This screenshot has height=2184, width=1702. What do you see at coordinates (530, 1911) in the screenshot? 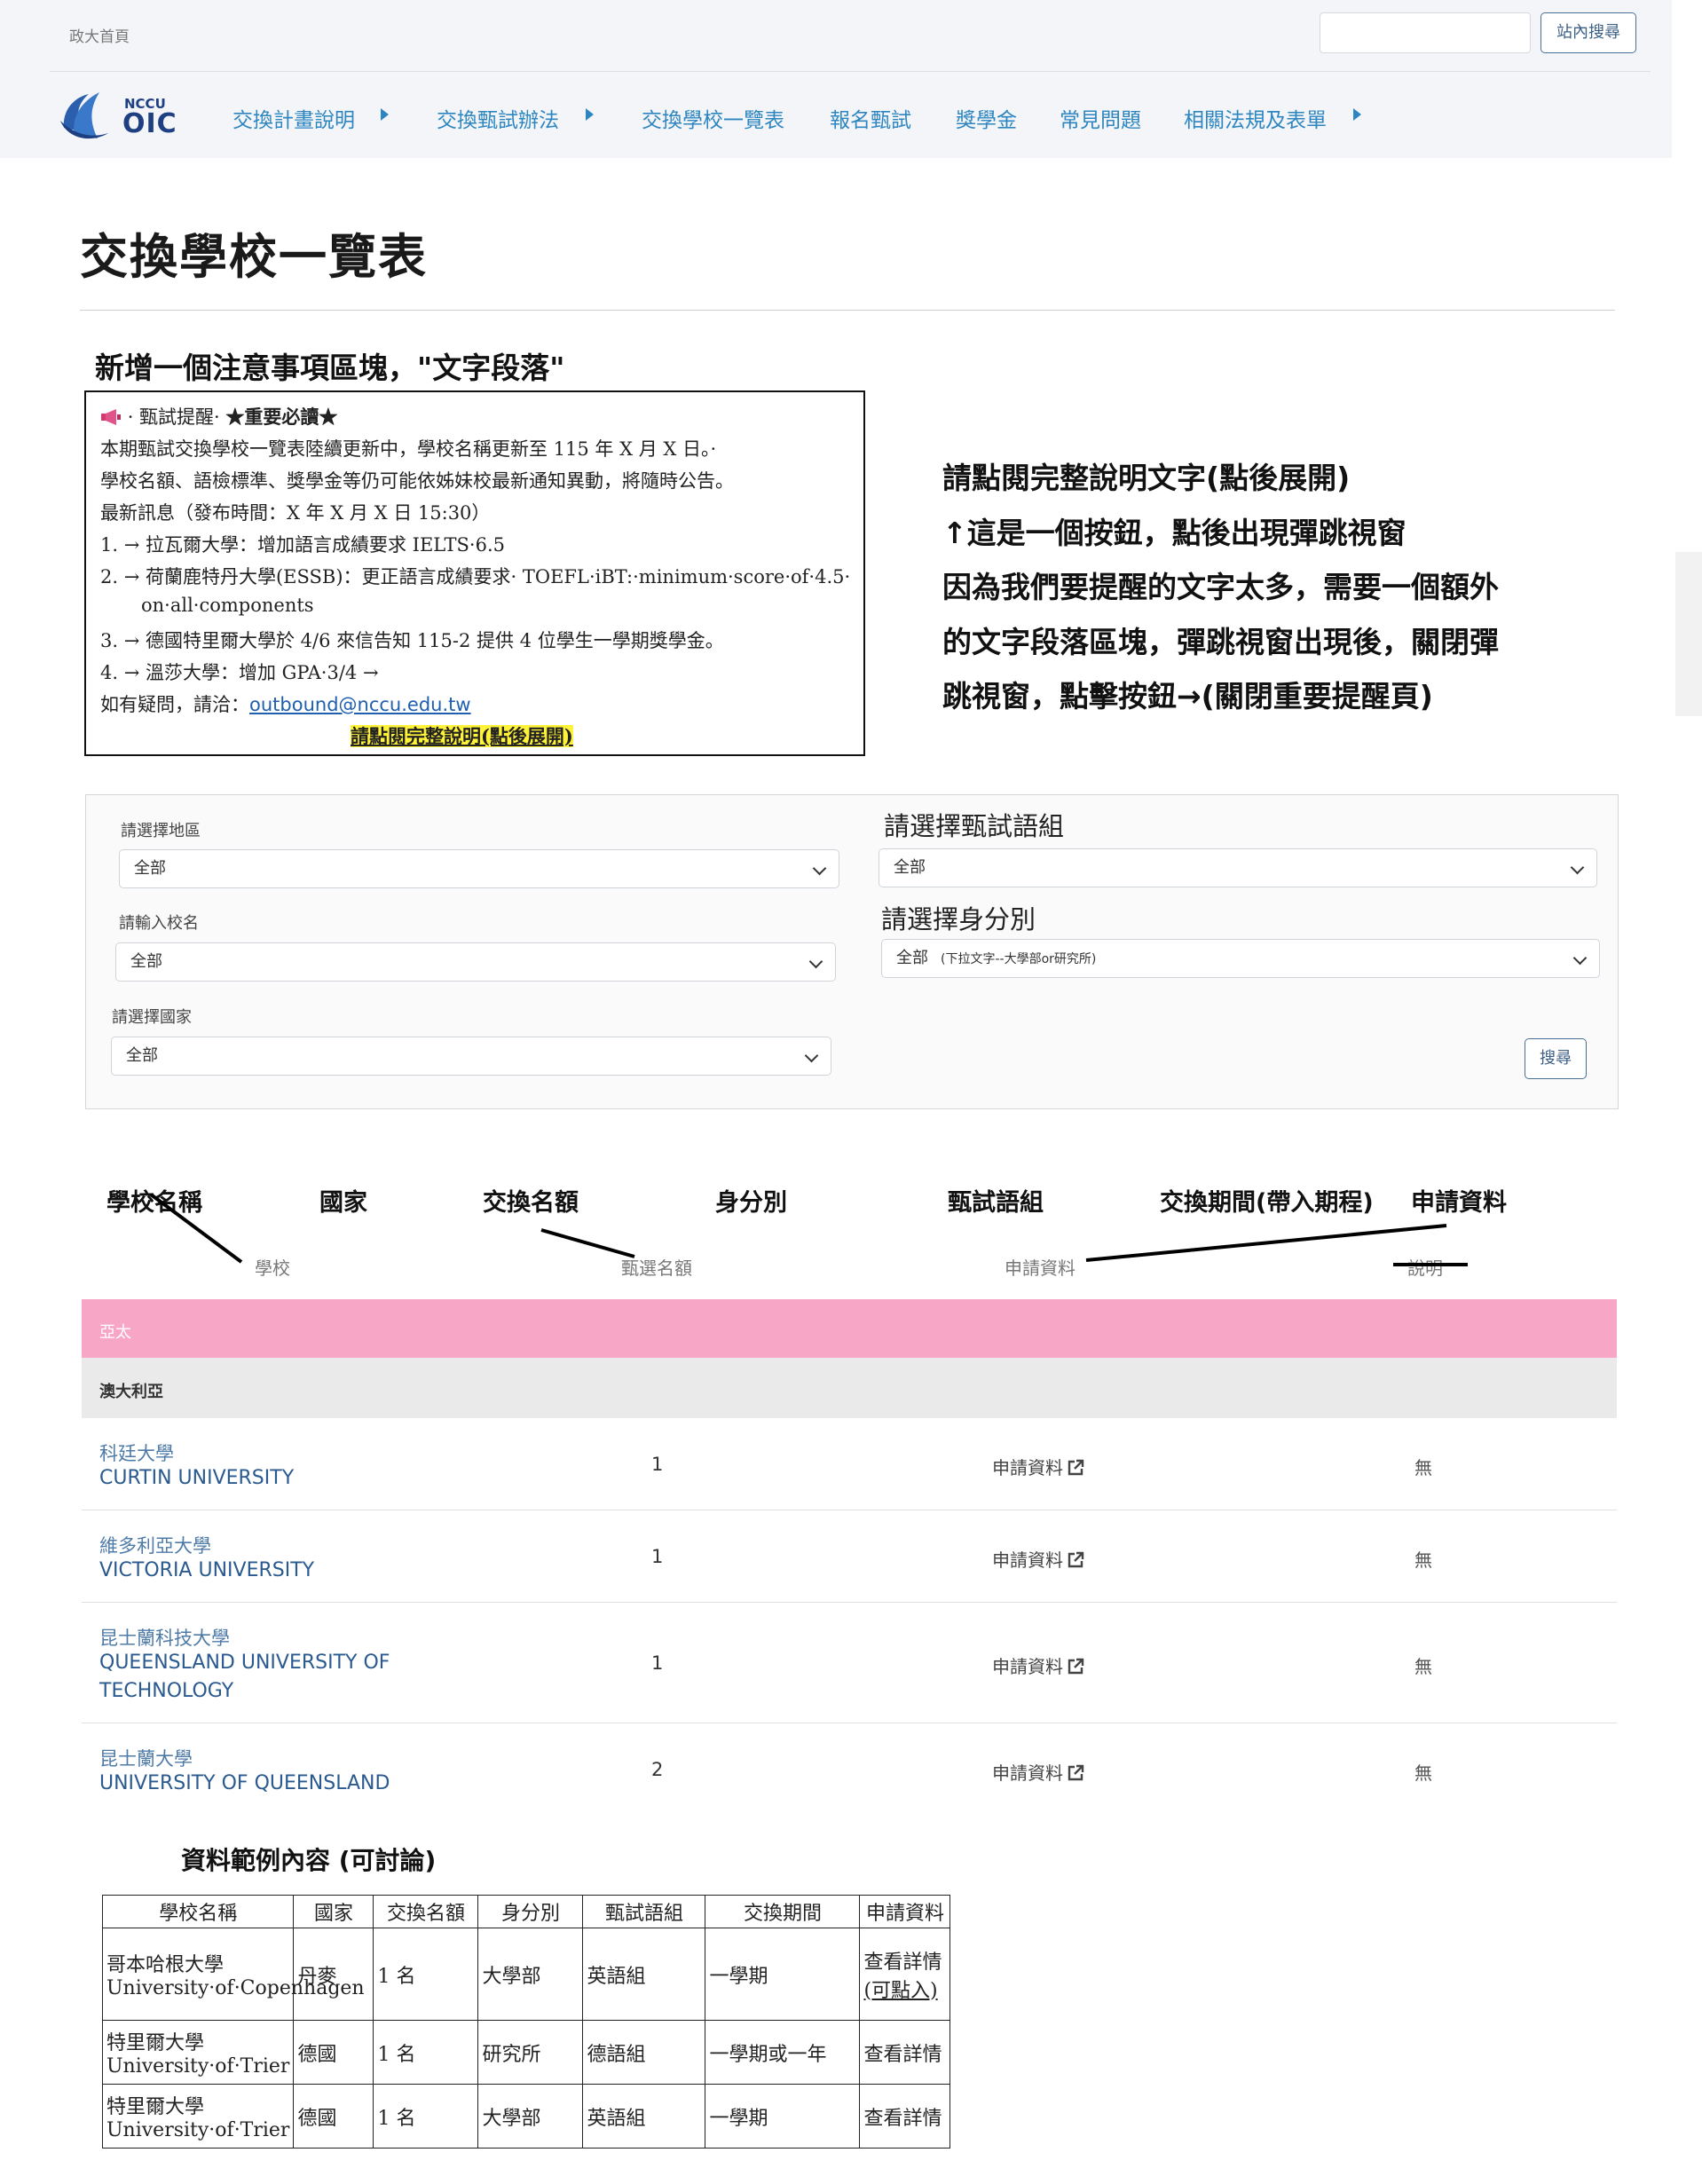
I see `example-header-cell: 身分別` at bounding box center [530, 1911].